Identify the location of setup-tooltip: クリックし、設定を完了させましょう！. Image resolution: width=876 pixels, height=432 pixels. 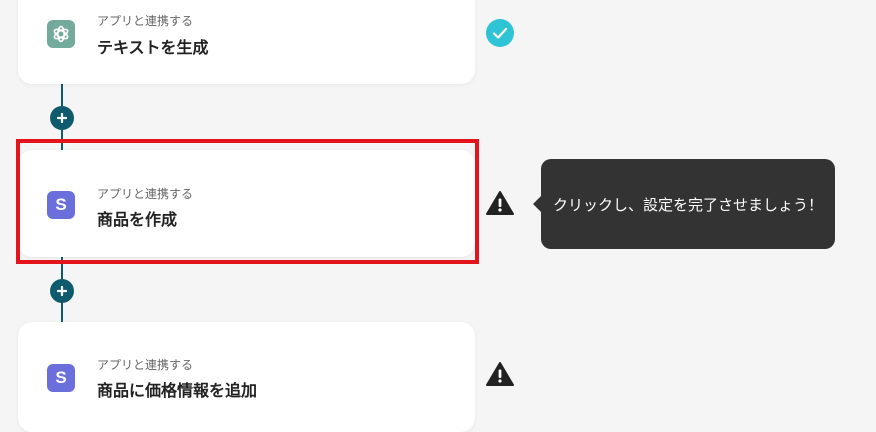
(684, 204).